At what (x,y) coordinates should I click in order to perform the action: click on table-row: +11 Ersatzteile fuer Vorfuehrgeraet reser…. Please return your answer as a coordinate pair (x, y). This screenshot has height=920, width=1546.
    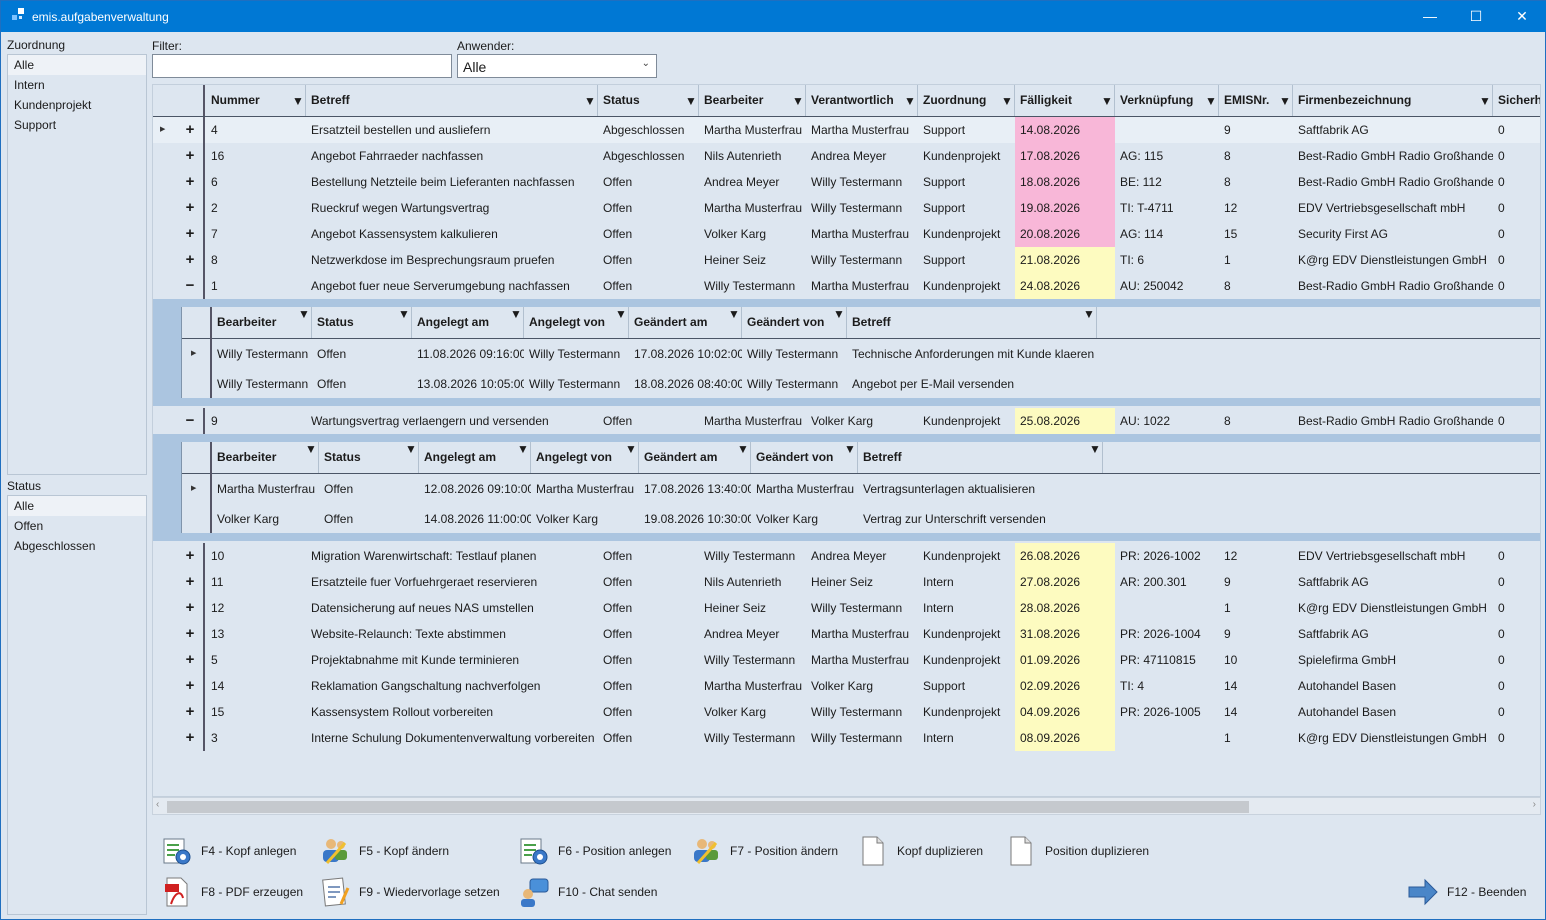
    Looking at the image, I should click on (846, 582).